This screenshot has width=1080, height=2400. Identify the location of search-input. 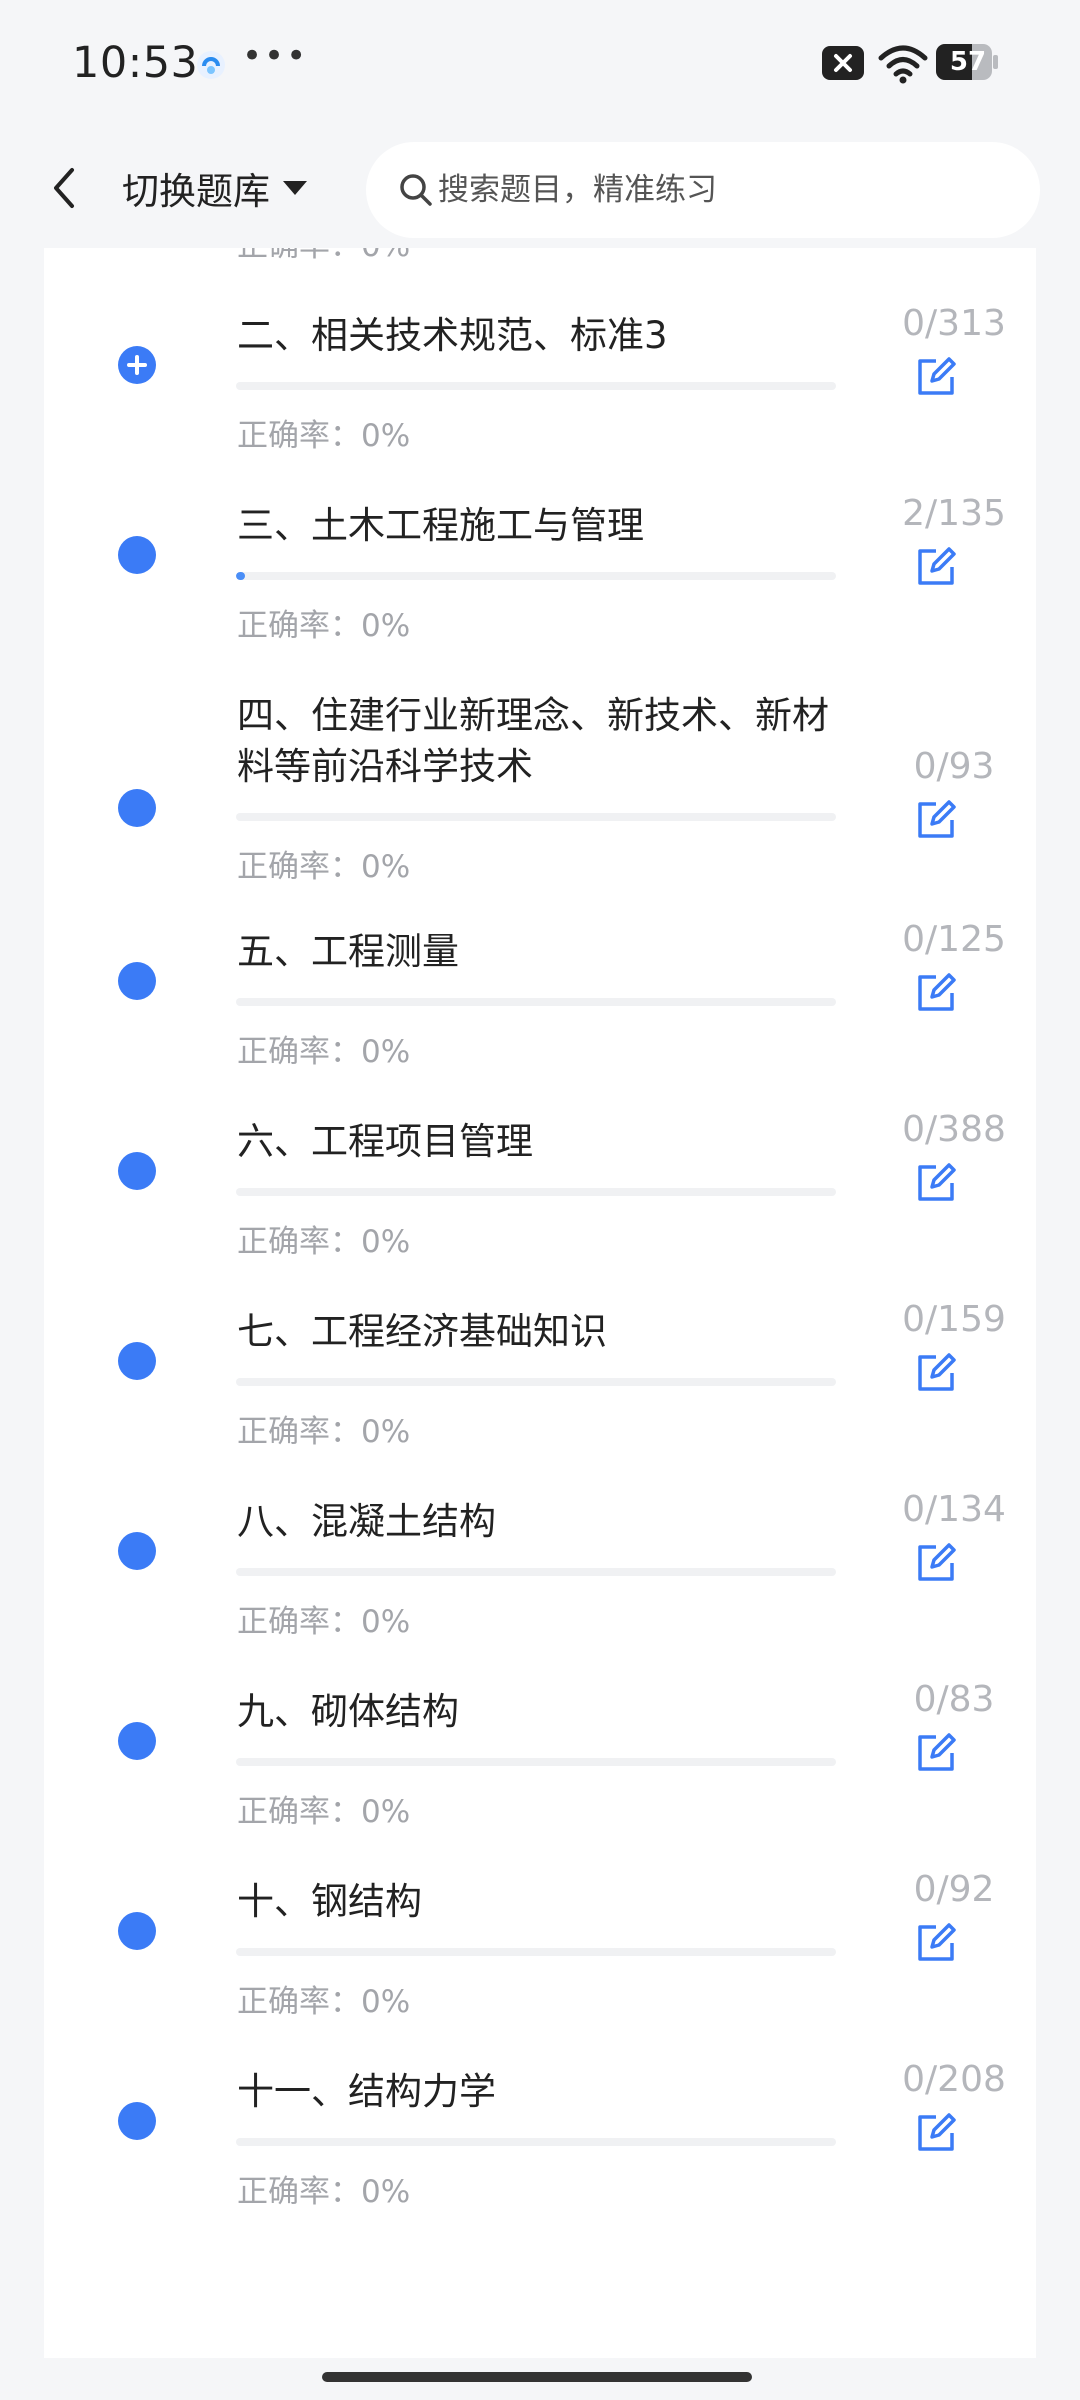
(718, 190).